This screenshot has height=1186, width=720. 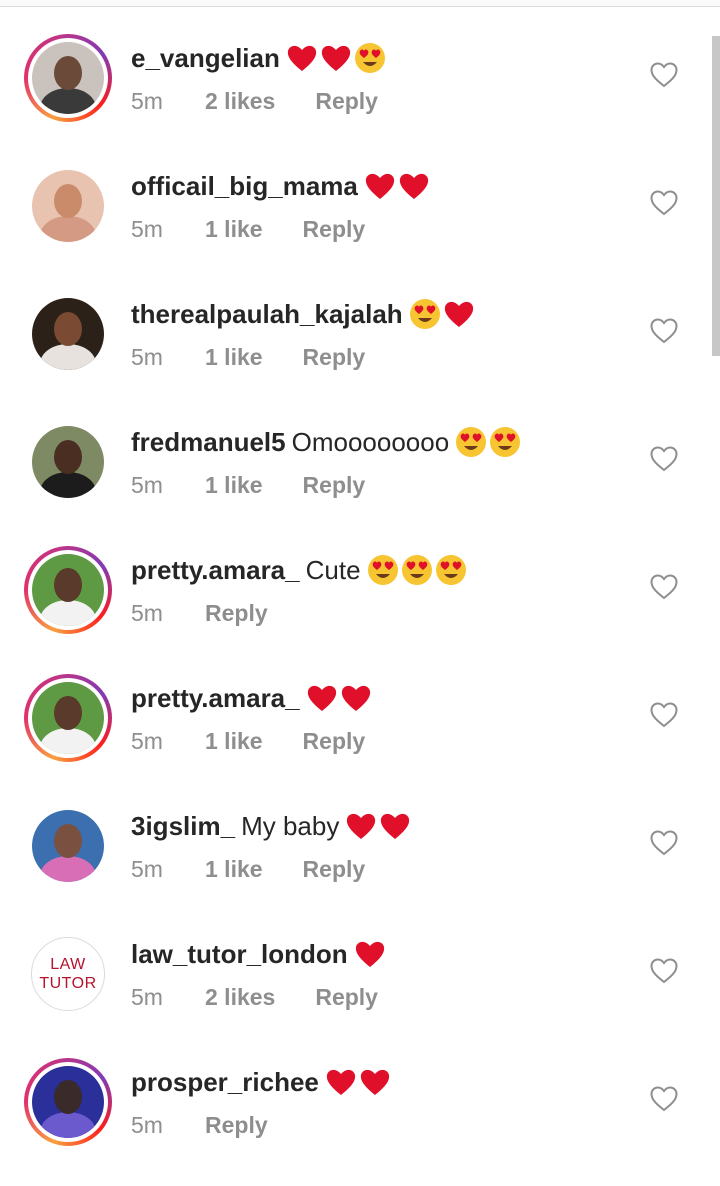 I want to click on comment-row: pretty.amara_ Cute 5m Reply, so click(x=356, y=610).